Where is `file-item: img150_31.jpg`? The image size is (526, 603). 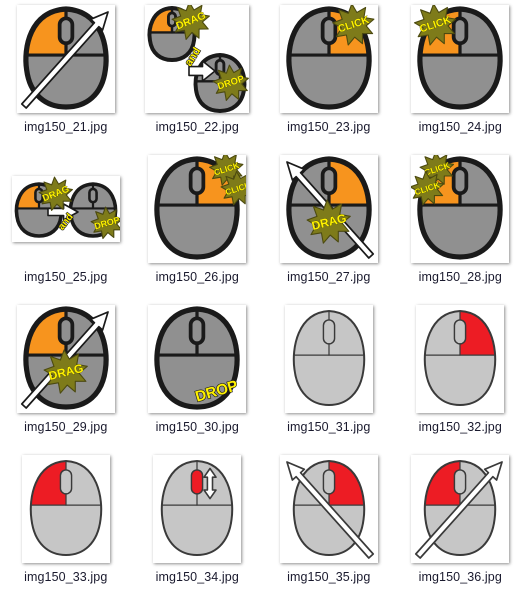
file-item: img150_31.jpg is located at coordinates (329, 375).